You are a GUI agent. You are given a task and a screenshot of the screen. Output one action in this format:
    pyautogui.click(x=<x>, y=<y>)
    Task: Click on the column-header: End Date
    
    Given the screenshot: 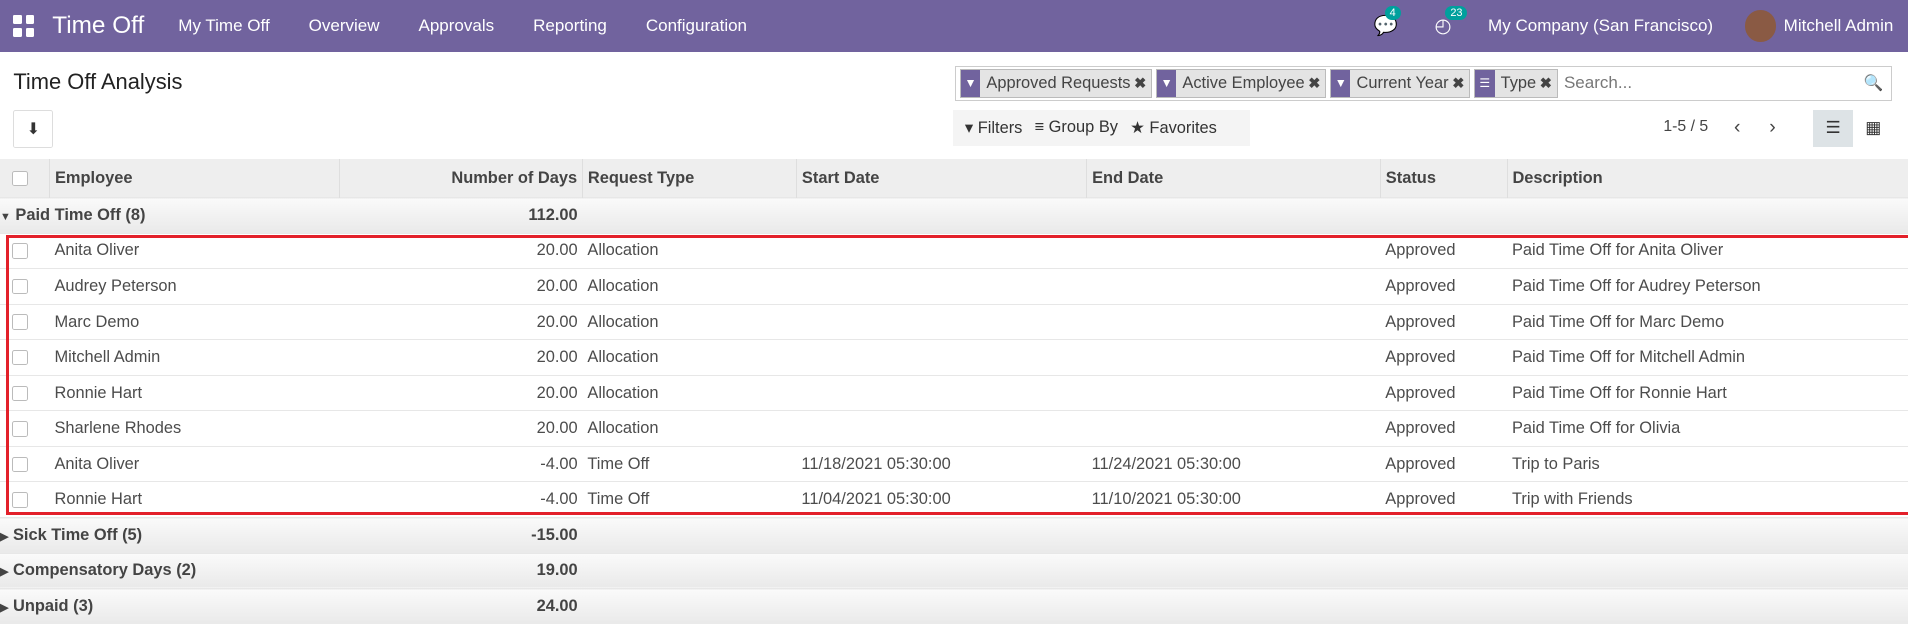 What is the action you would take?
    pyautogui.click(x=1233, y=178)
    